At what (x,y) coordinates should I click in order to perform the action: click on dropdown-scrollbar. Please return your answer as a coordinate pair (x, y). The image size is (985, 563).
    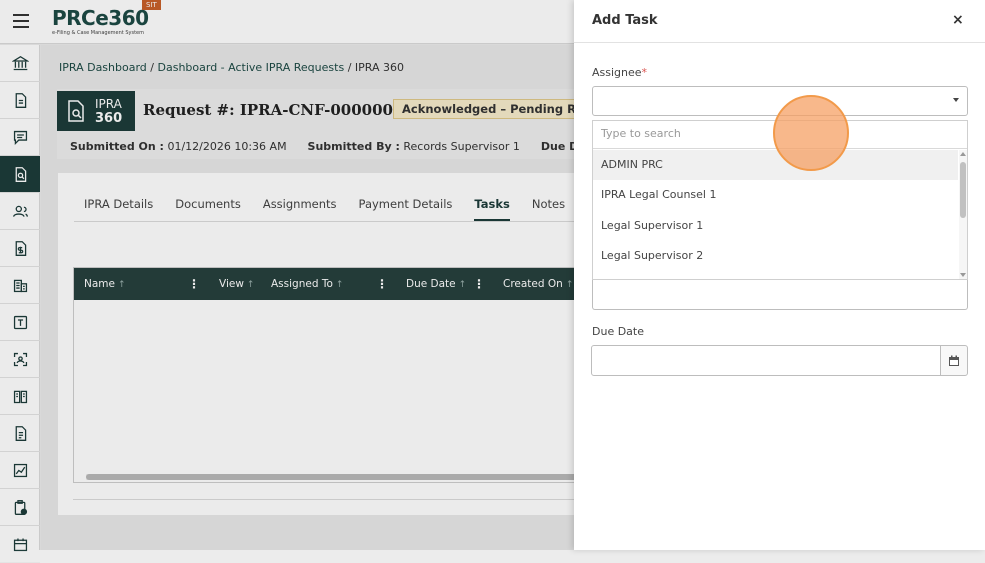
    Looking at the image, I should click on (963, 214).